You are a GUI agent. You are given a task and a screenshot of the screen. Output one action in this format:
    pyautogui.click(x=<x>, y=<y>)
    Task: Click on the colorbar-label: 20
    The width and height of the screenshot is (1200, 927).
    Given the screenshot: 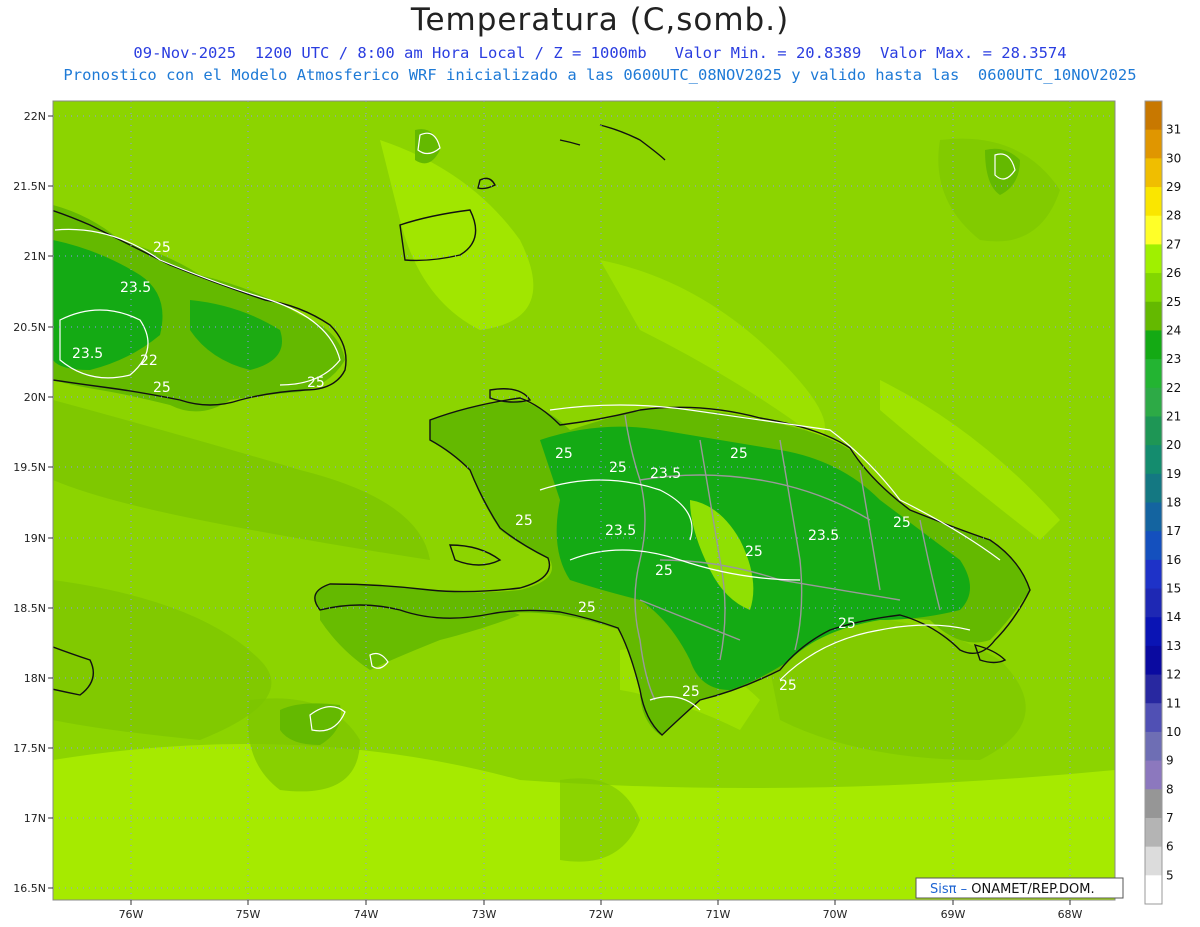 What is the action you would take?
    pyautogui.click(x=1173, y=445)
    